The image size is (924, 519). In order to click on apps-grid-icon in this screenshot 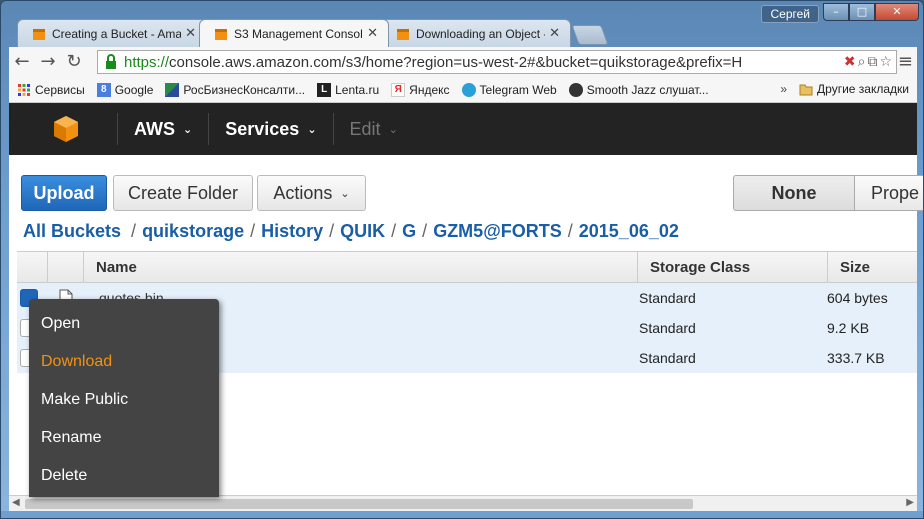, I will do `click(24, 89)`.